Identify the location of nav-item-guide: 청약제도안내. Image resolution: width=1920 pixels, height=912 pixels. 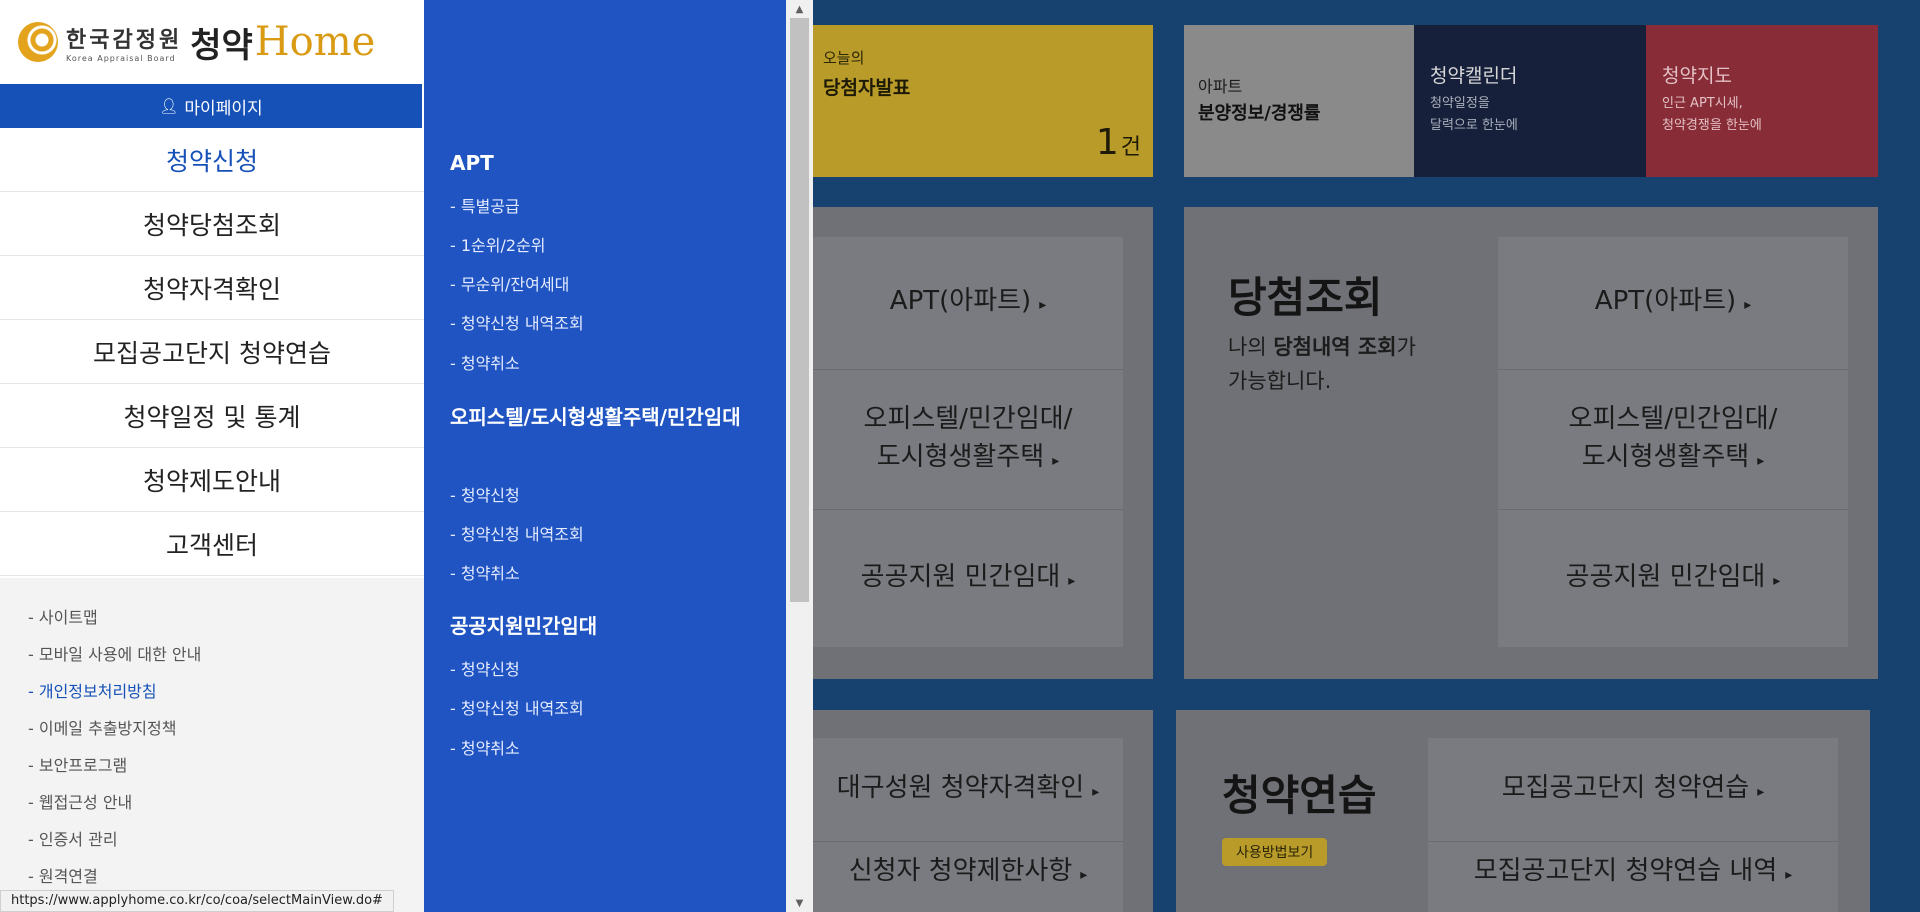
(212, 480).